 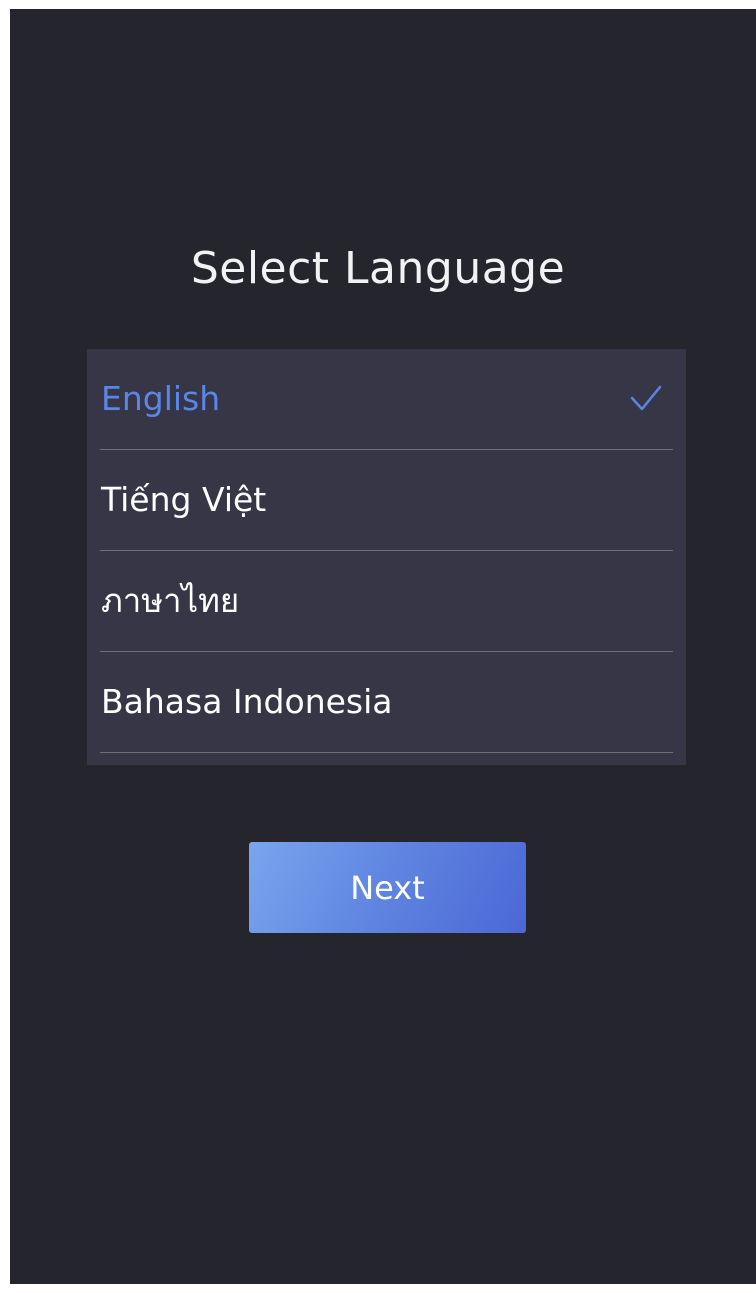 I want to click on language-option-thai: ภาษาไทย, so click(x=386, y=601).